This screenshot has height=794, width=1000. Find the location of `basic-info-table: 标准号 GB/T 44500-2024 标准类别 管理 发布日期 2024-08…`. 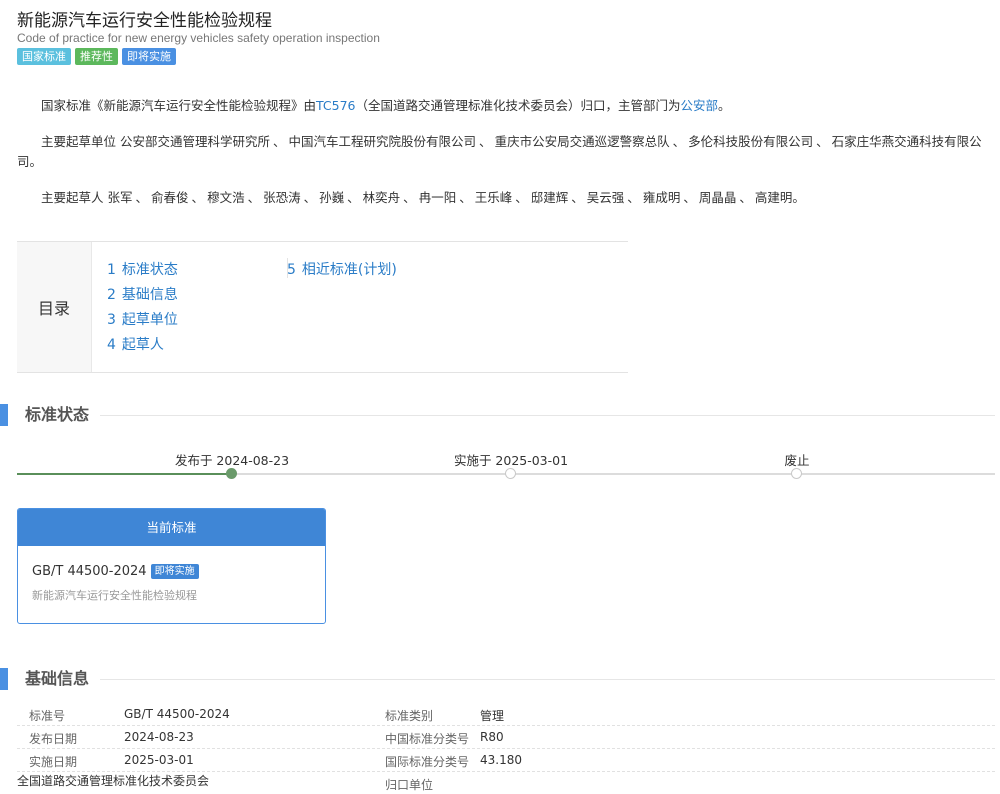

basic-info-table: 标准号 GB/T 44500-2024 标准类别 管理 发布日期 2024-08… is located at coordinates (506, 748).